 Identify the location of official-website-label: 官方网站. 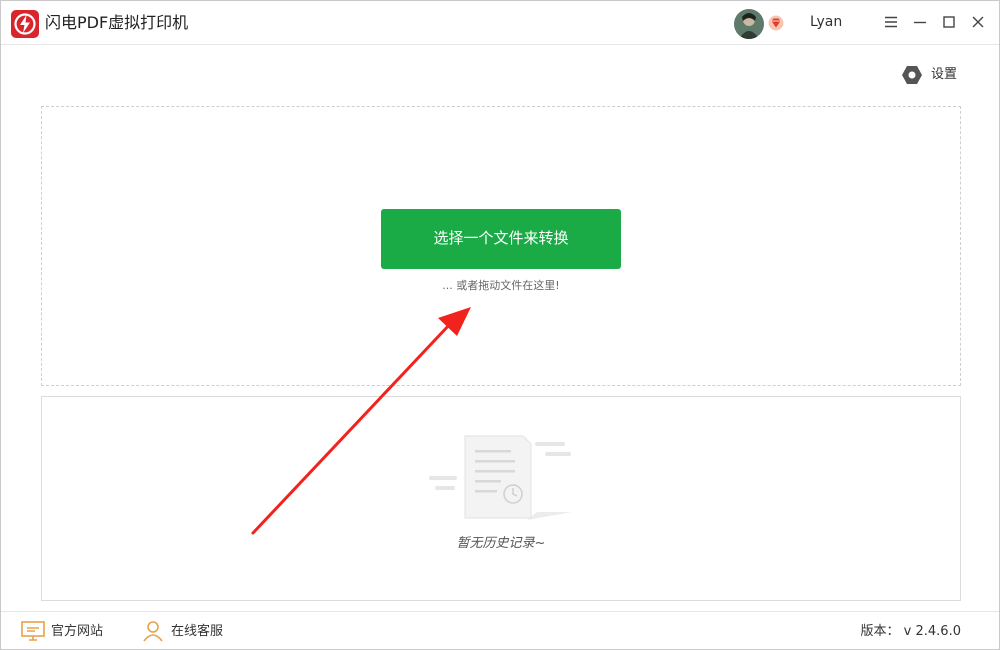
(77, 631).